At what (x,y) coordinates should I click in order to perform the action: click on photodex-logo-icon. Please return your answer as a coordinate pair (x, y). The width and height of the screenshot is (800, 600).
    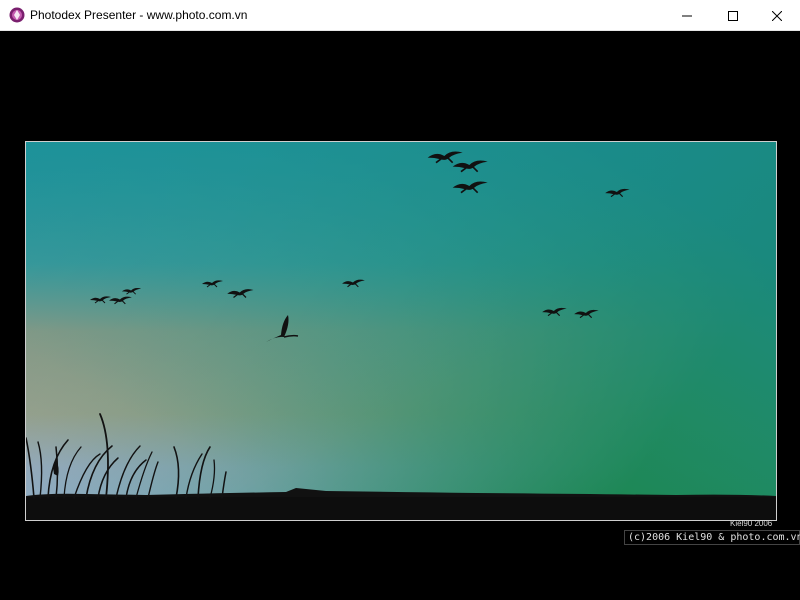
    Looking at the image, I should click on (17, 15).